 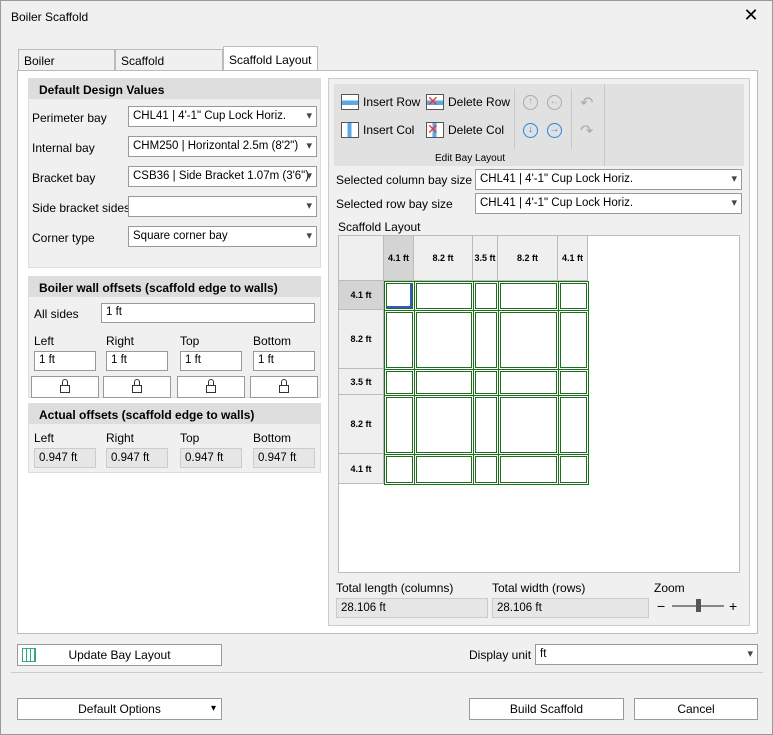 I want to click on design-select: CHL41 | 4'-1" Cup Lock Horiz., so click(x=222, y=116).